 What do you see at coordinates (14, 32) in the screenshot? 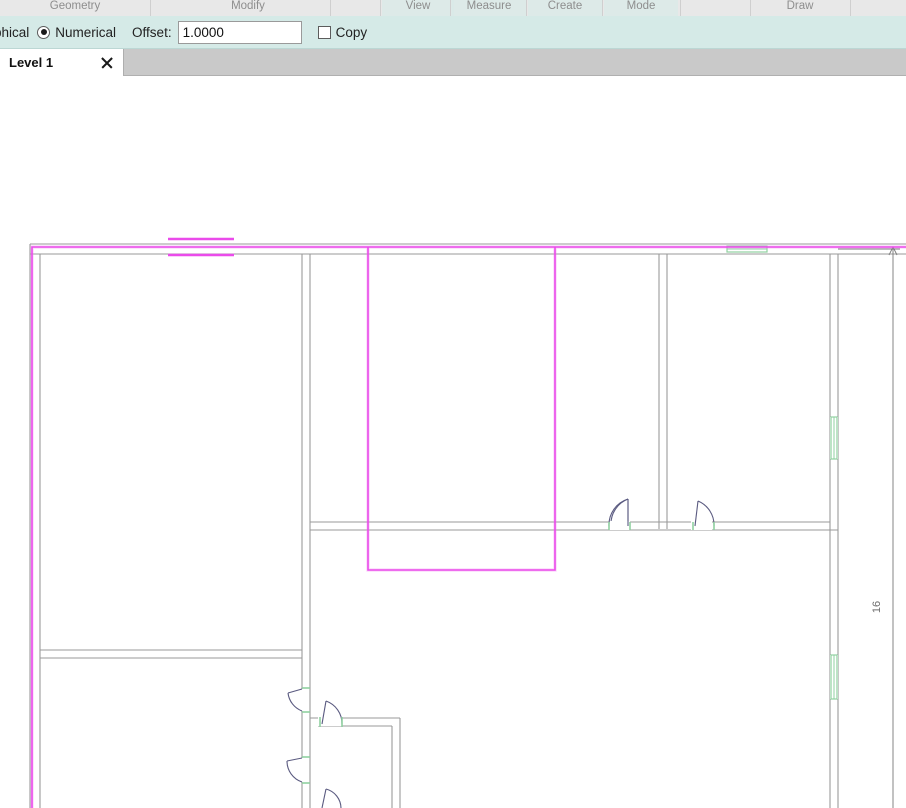
I see `offset-mode-graphical-label: phical` at bounding box center [14, 32].